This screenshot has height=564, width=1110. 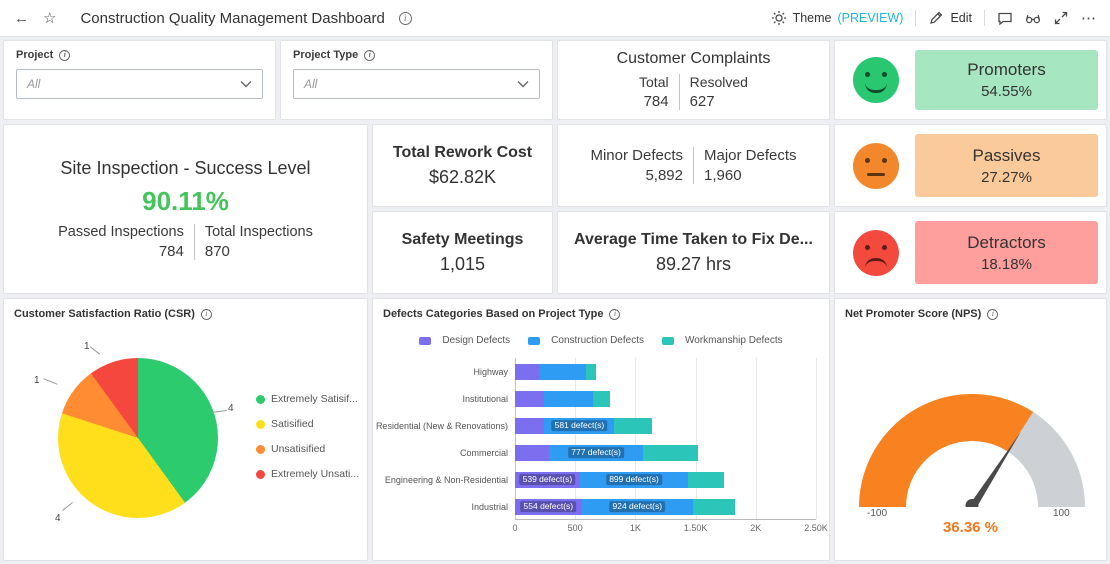 I want to click on bar-segment-label: 554 defect(s), so click(x=548, y=506).